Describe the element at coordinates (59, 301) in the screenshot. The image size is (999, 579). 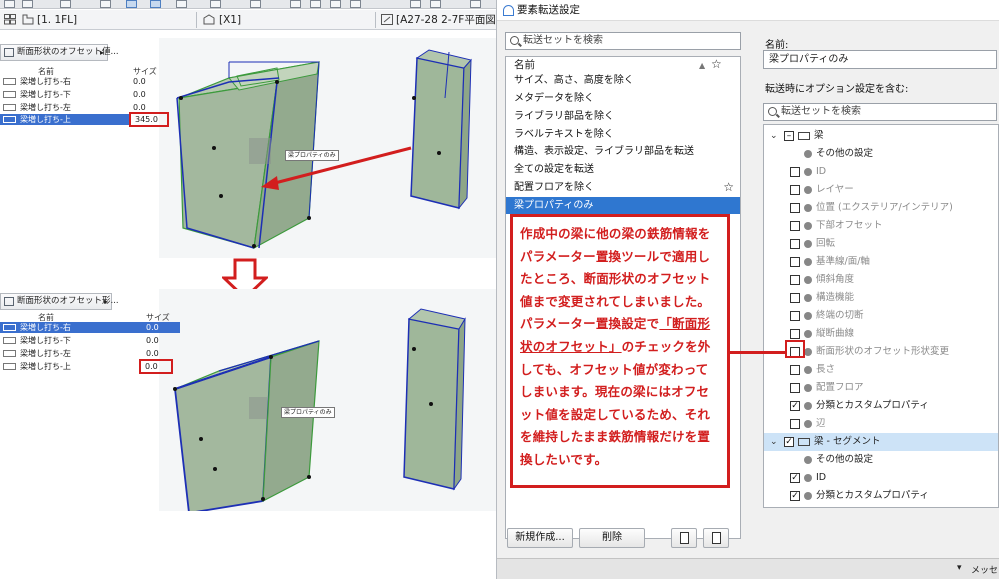
I see `panel-bottom-title: 断面形状のオフセット形... ▸` at that location.